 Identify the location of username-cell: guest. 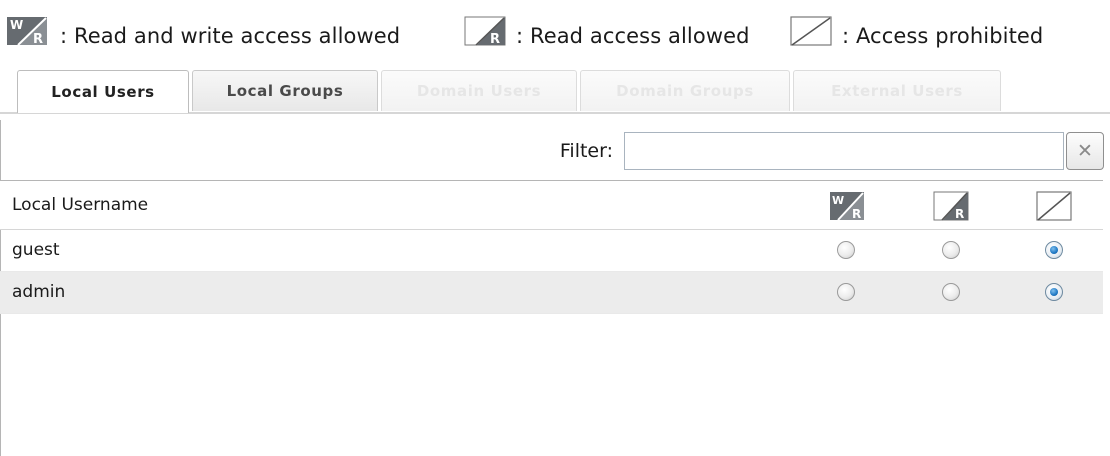
(36, 250).